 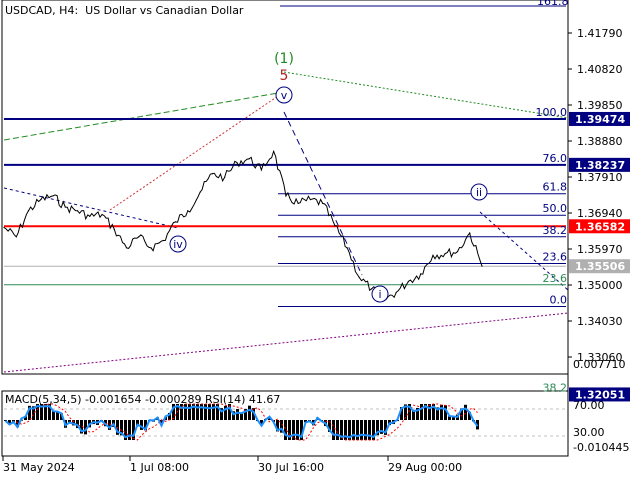 I want to click on fib-extension-label: 161.8, so click(x=553, y=4).